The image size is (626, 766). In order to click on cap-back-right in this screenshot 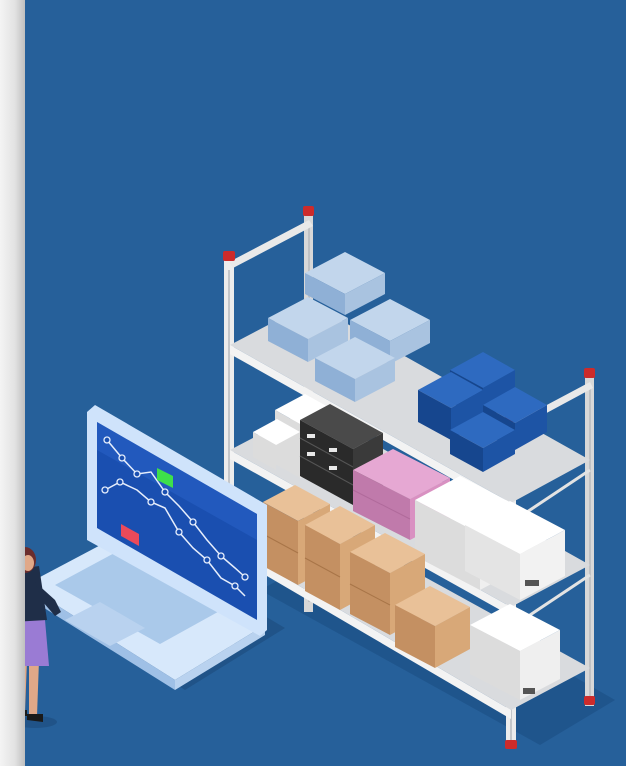, I will do `click(589, 373)`.